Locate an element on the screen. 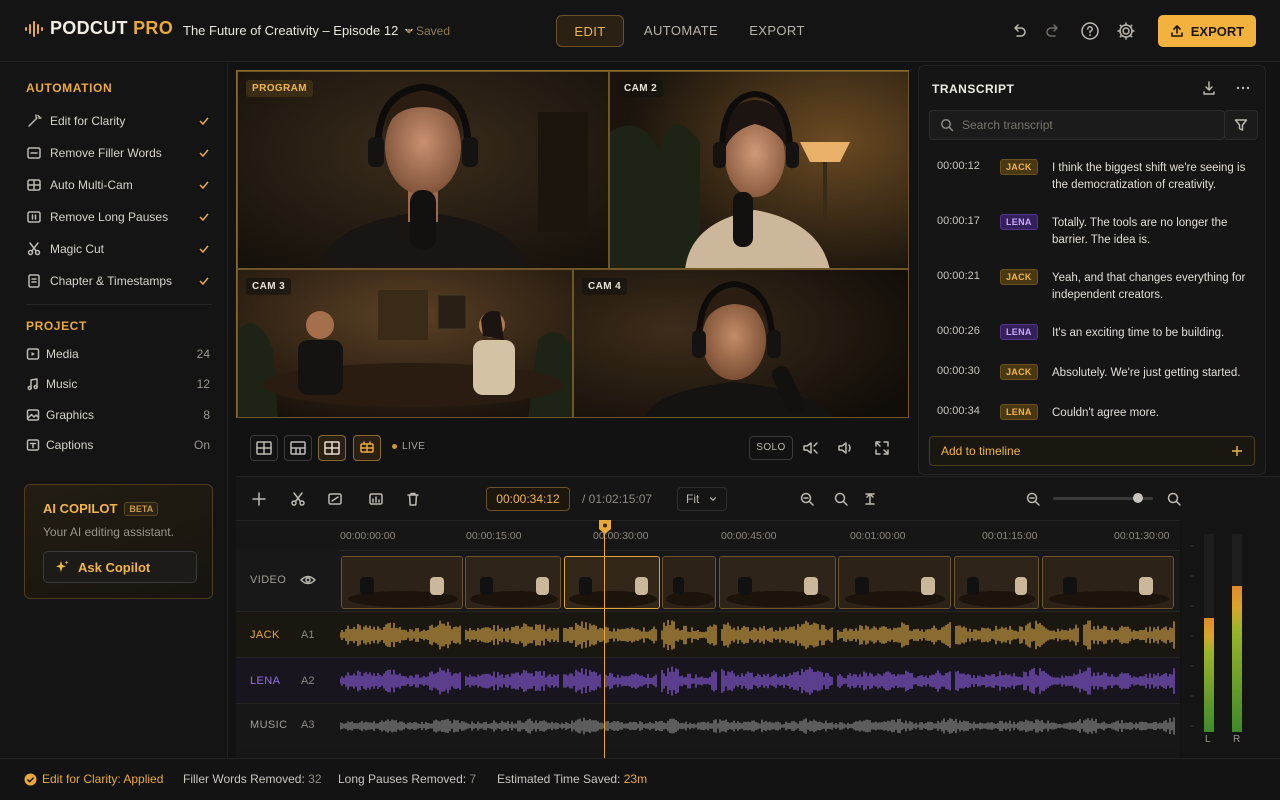 The height and width of the screenshot is (800, 1280). automation-item-remove-long-pauses: Remove Long Pauses is located at coordinates (118, 217).